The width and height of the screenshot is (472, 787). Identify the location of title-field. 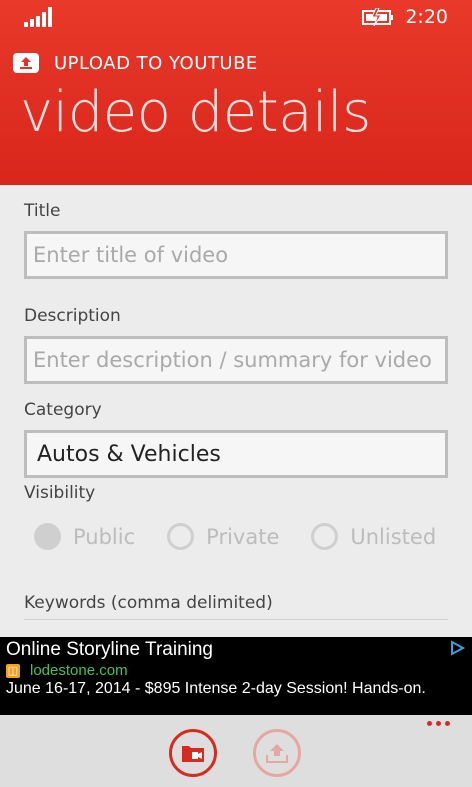
(236, 255).